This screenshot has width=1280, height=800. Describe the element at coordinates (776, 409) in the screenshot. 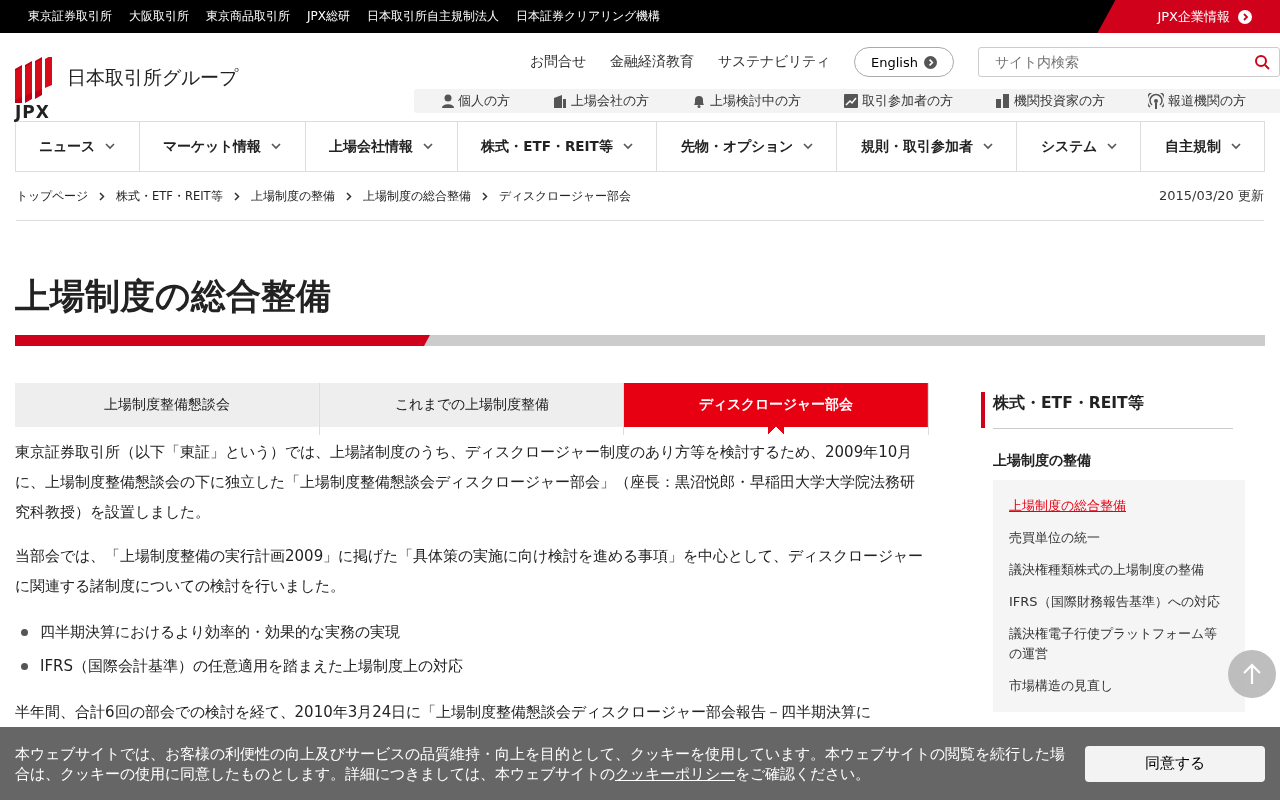

I see `tab: ディスクロージャー部会` at that location.